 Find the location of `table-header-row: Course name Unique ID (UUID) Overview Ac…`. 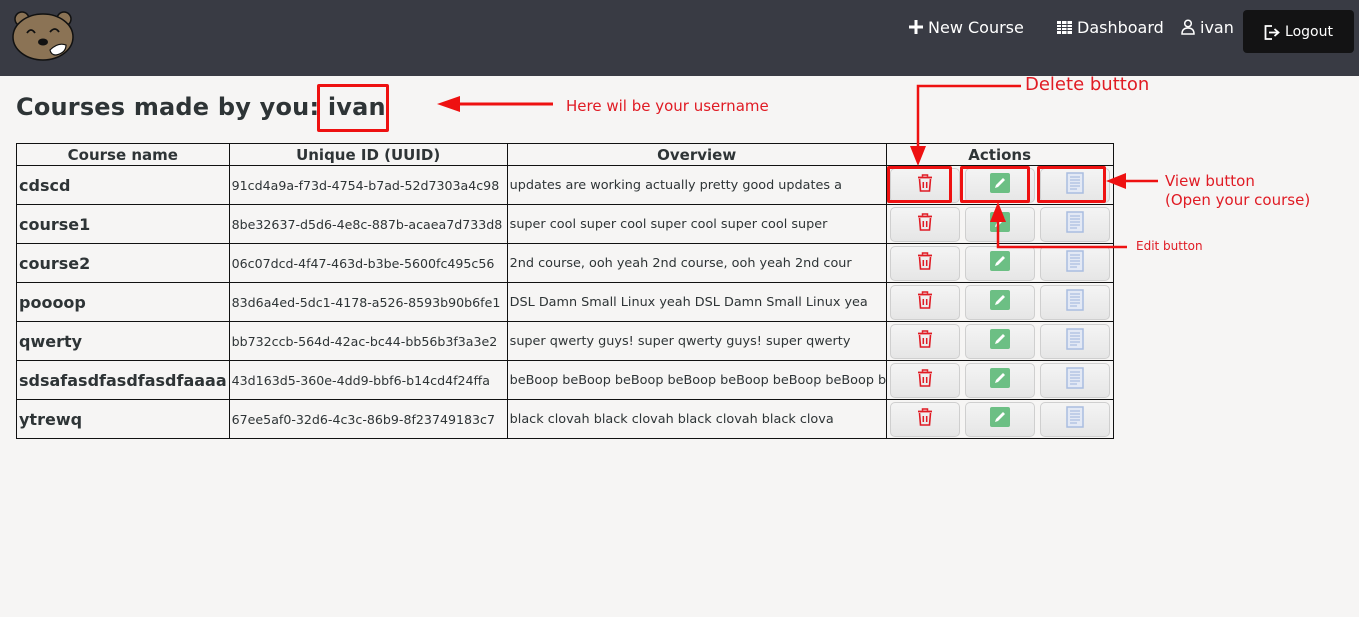

table-header-row: Course name Unique ID (UUID) Overview Ac… is located at coordinates (565, 154).